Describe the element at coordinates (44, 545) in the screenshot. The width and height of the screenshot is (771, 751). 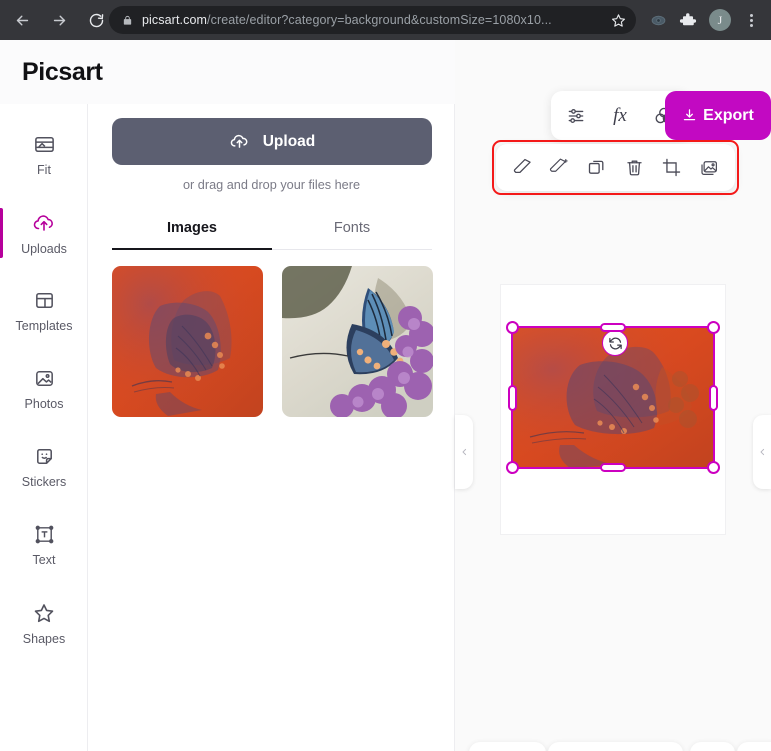
I see `sidebar-item-text: Text` at that location.